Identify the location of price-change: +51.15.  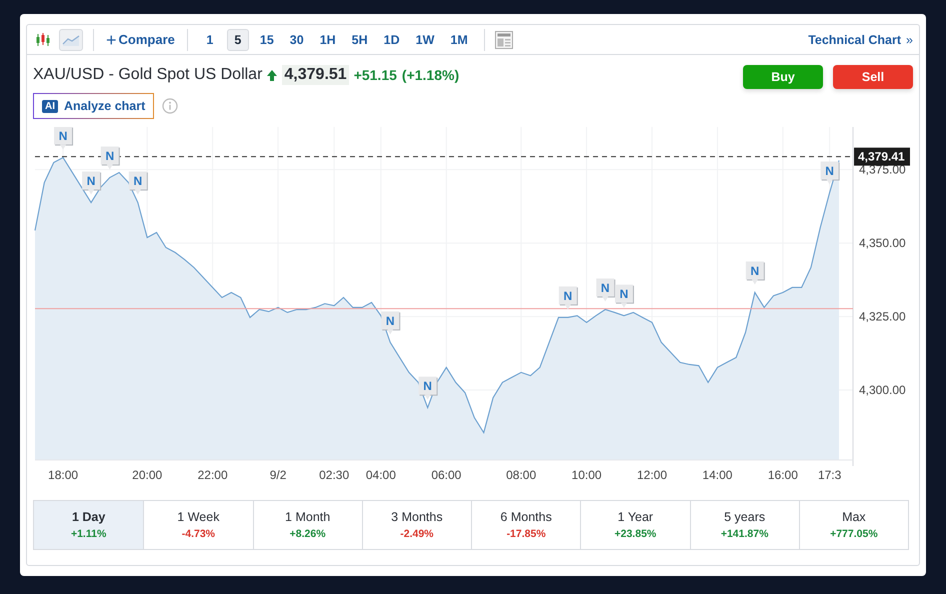
(375, 75).